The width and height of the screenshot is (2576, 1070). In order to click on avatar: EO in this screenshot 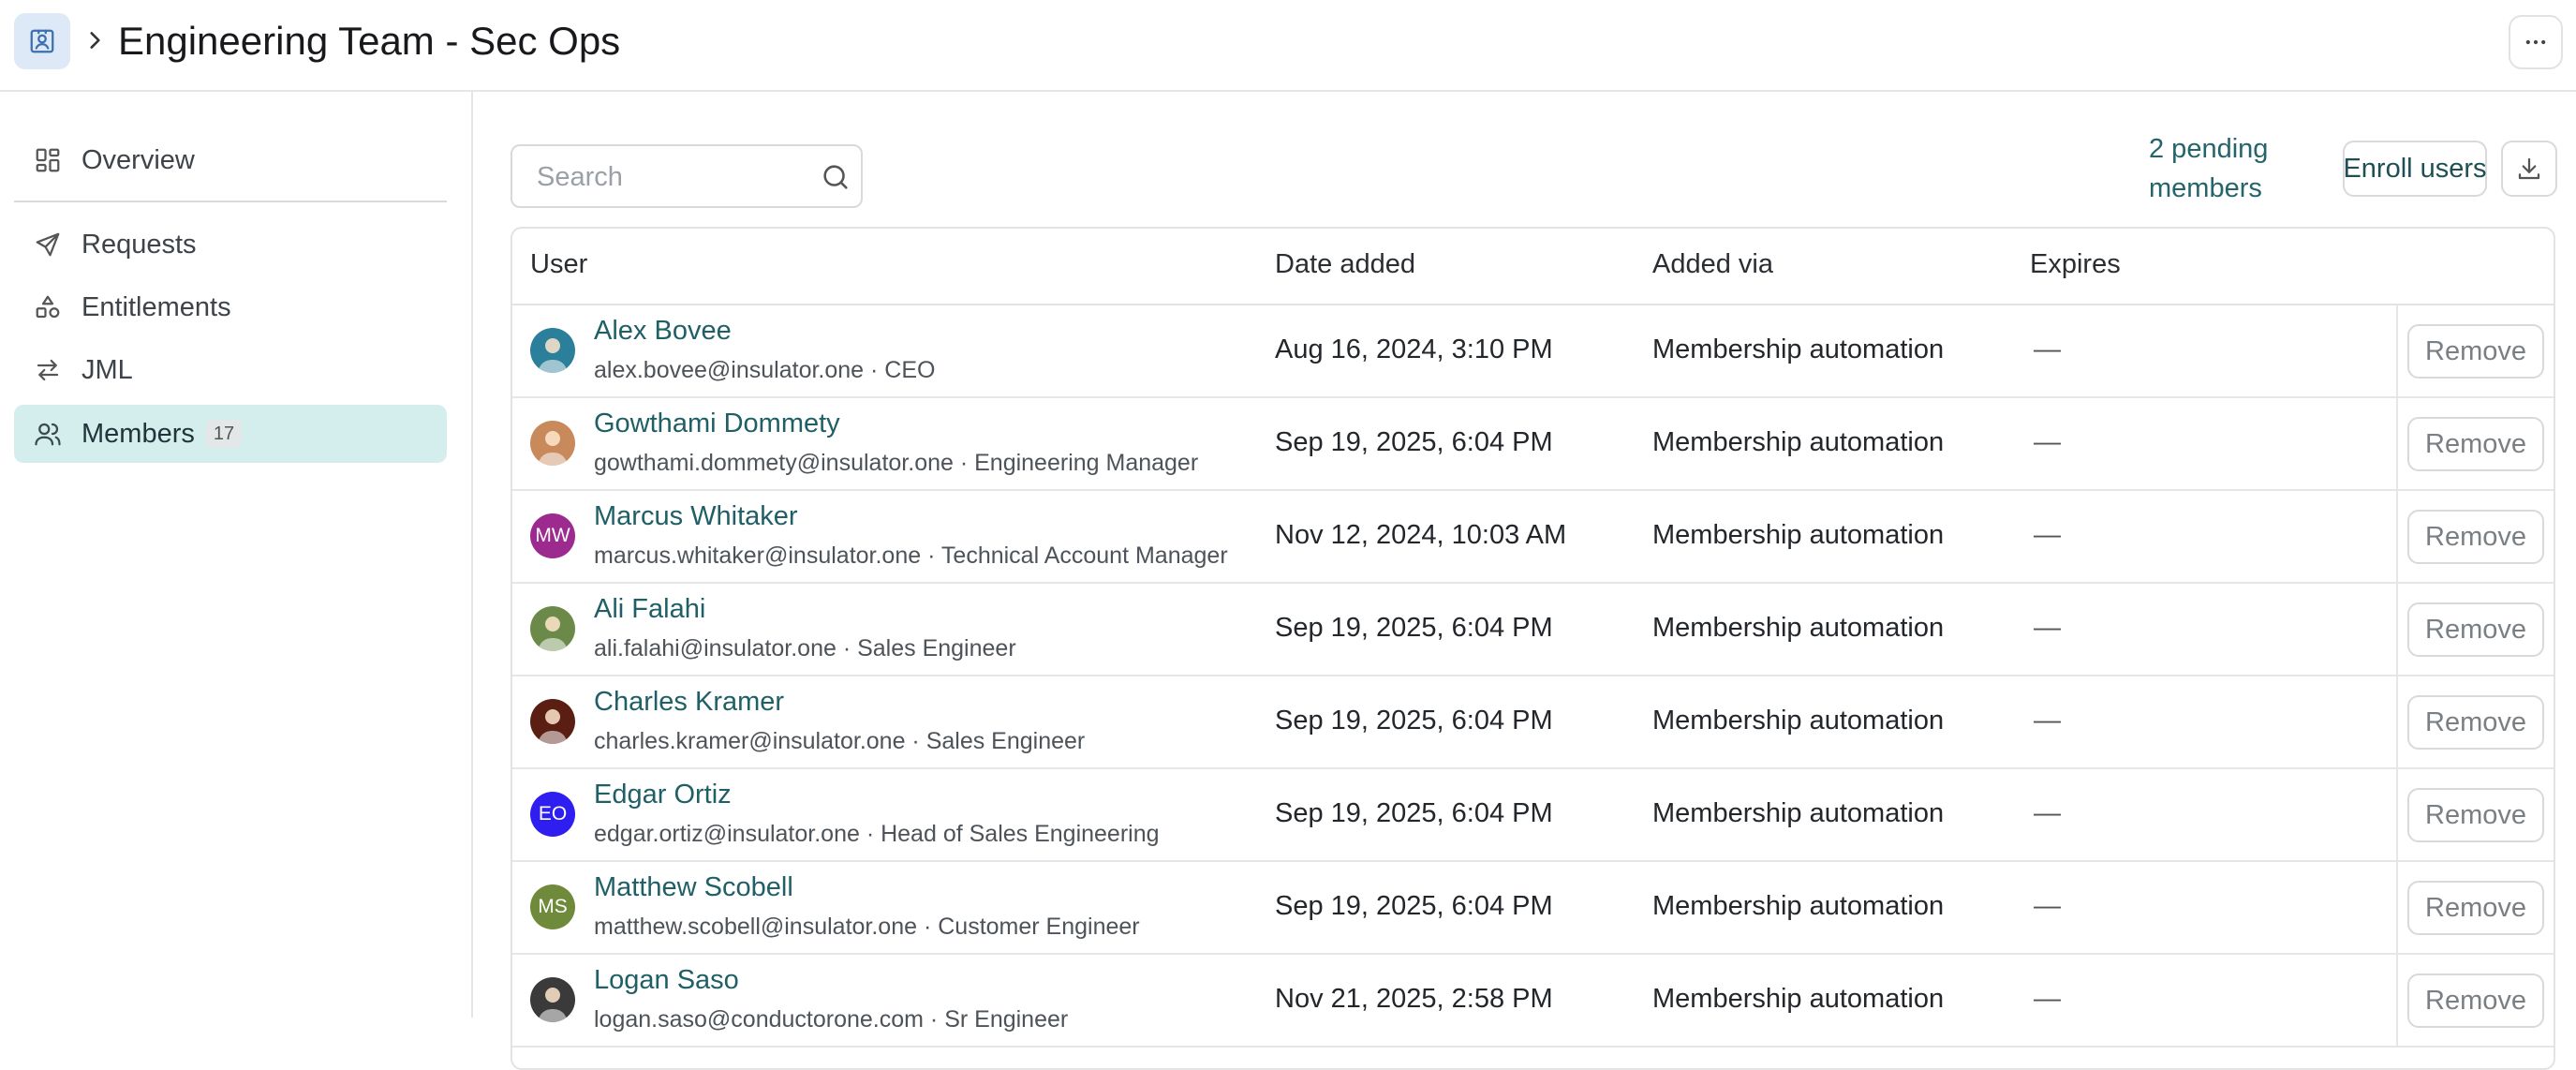, I will do `click(552, 814)`.